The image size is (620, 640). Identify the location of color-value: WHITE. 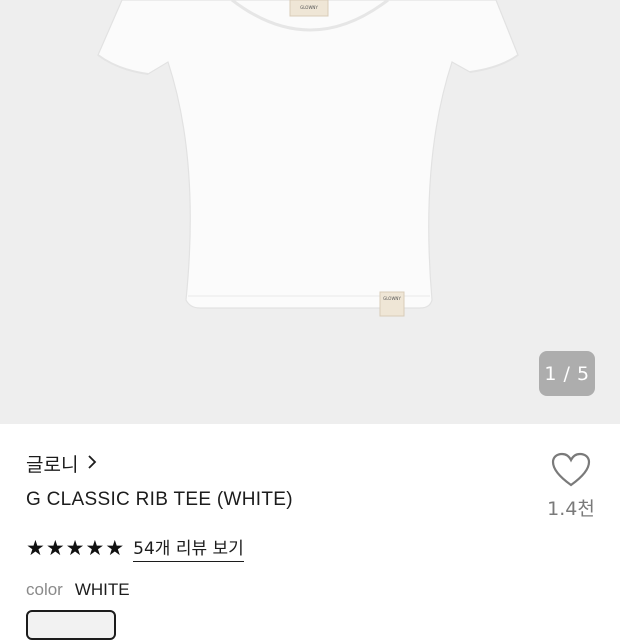
(102, 589).